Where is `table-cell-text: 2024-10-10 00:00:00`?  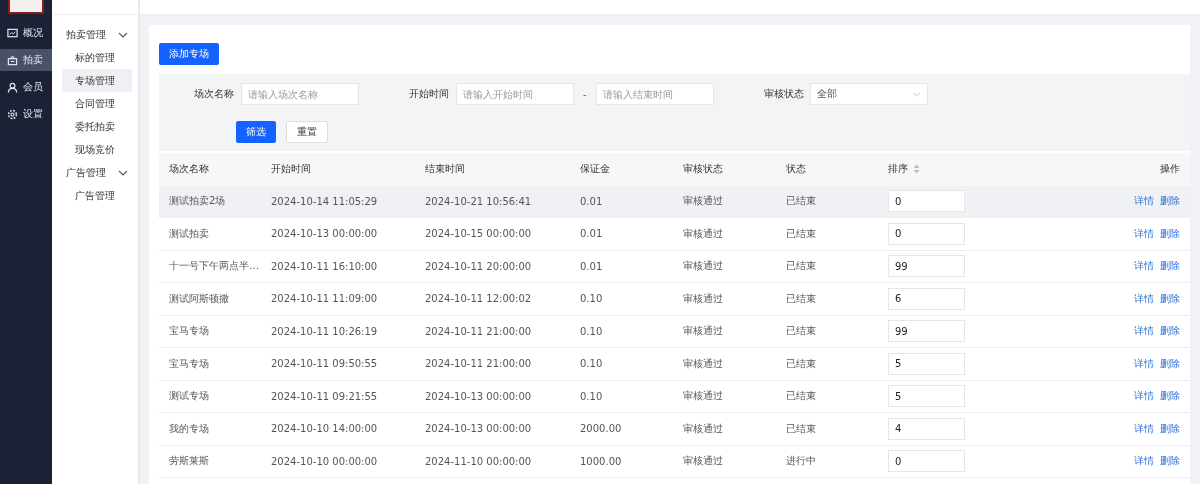 table-cell-text: 2024-10-10 00:00:00 is located at coordinates (324, 461).